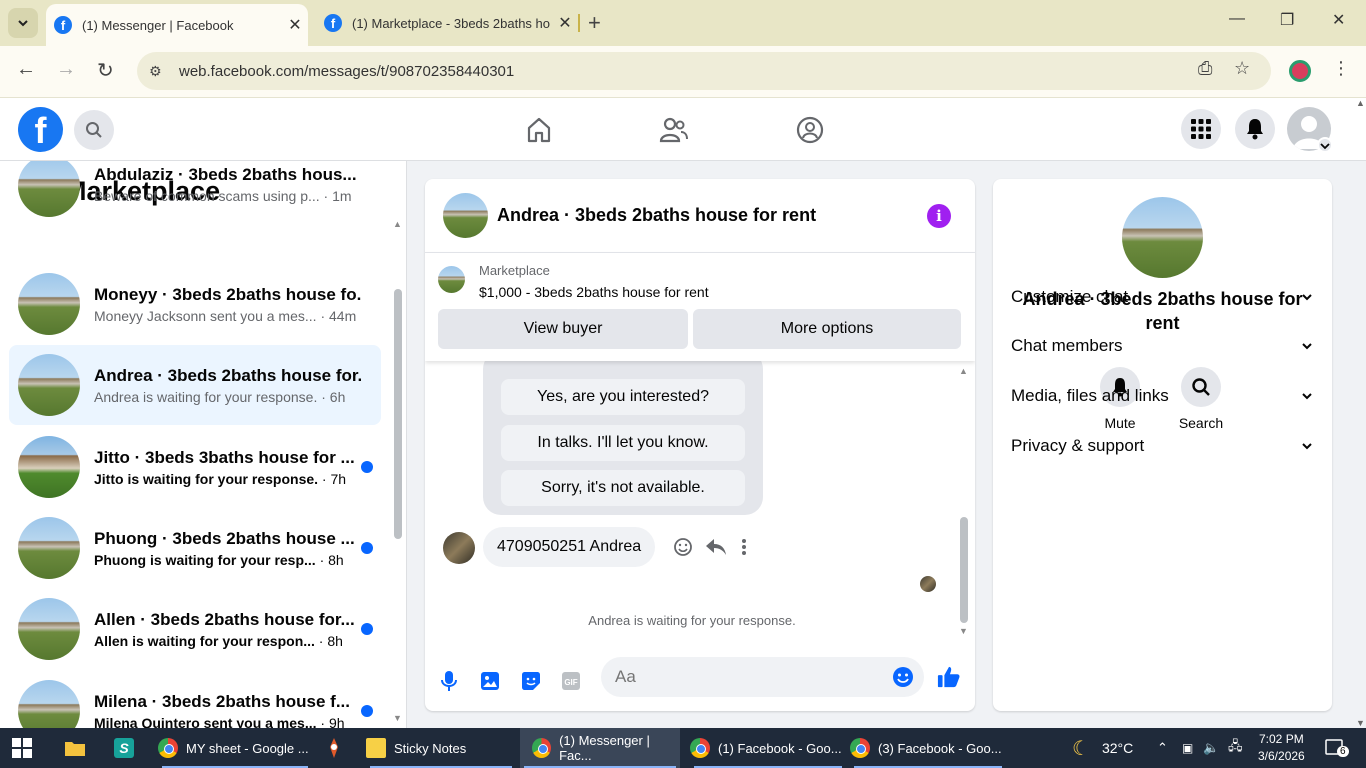 Image resolution: width=1366 pixels, height=768 pixels. Describe the element at coordinates (594, 292) in the screenshot. I see `listing-title: $1,000 - 3beds 2baths house for rent` at that location.